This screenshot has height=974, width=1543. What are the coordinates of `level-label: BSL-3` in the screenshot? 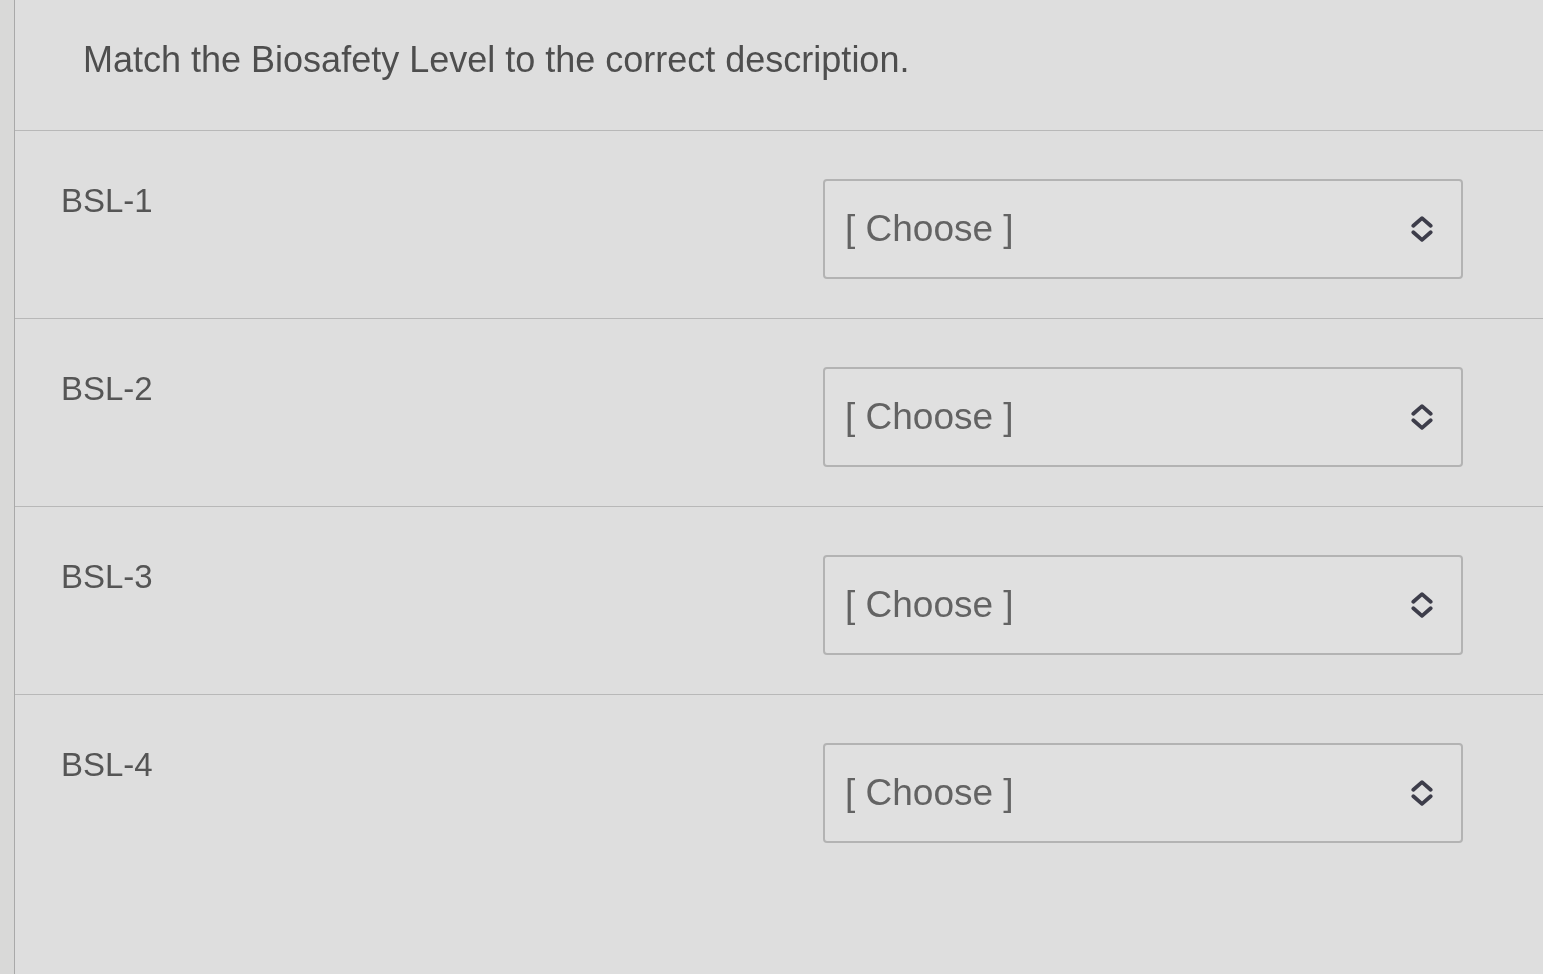 It's located at (107, 577).